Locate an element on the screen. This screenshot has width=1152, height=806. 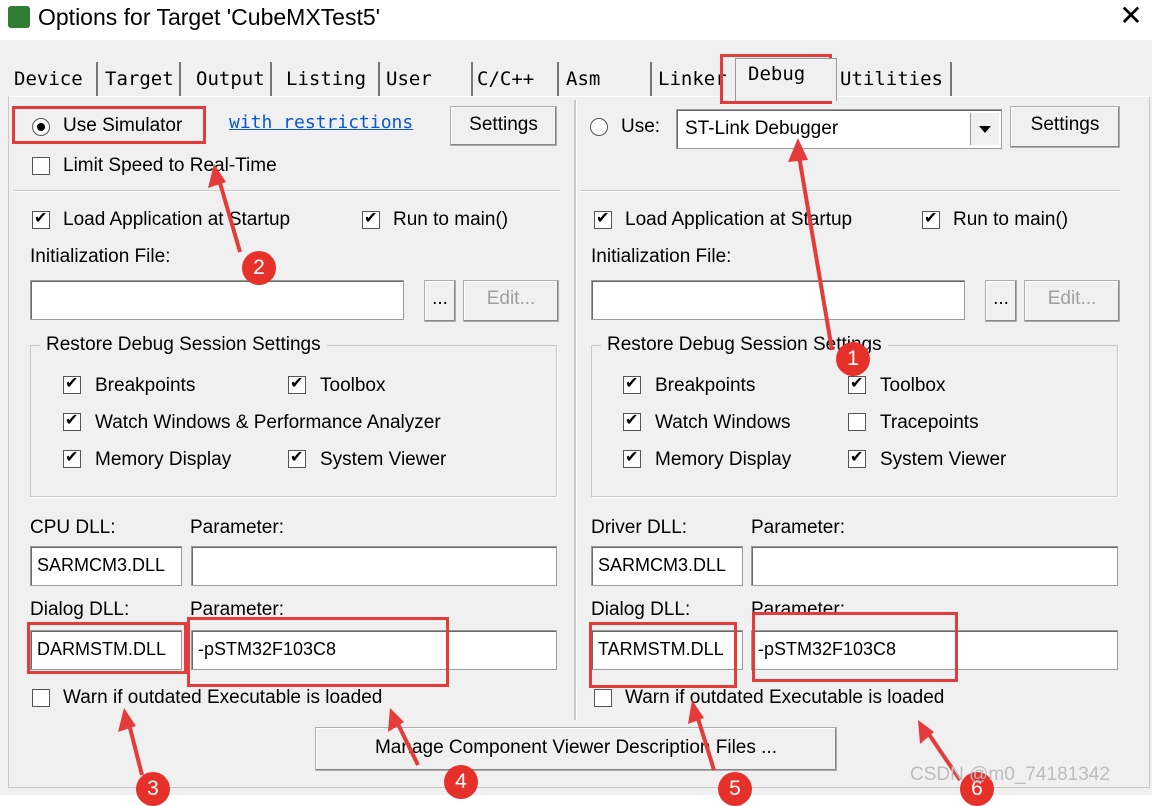
load-app-label: Load Application at Startup is located at coordinates (177, 219).